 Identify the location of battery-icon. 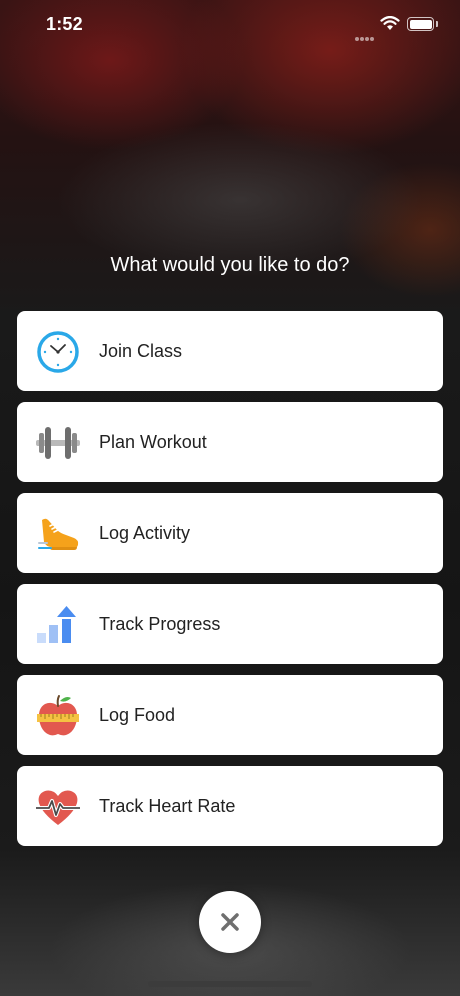
(422, 24).